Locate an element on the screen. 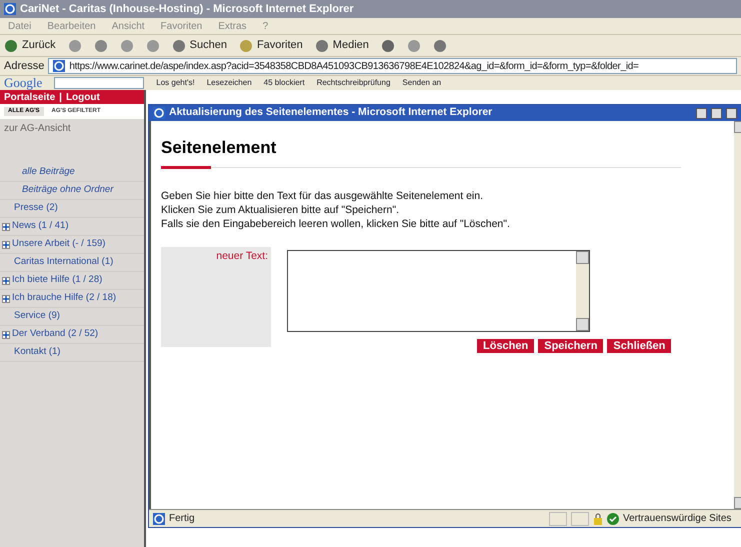 This screenshot has width=741, height=547. scrollbar is located at coordinates (582, 290).